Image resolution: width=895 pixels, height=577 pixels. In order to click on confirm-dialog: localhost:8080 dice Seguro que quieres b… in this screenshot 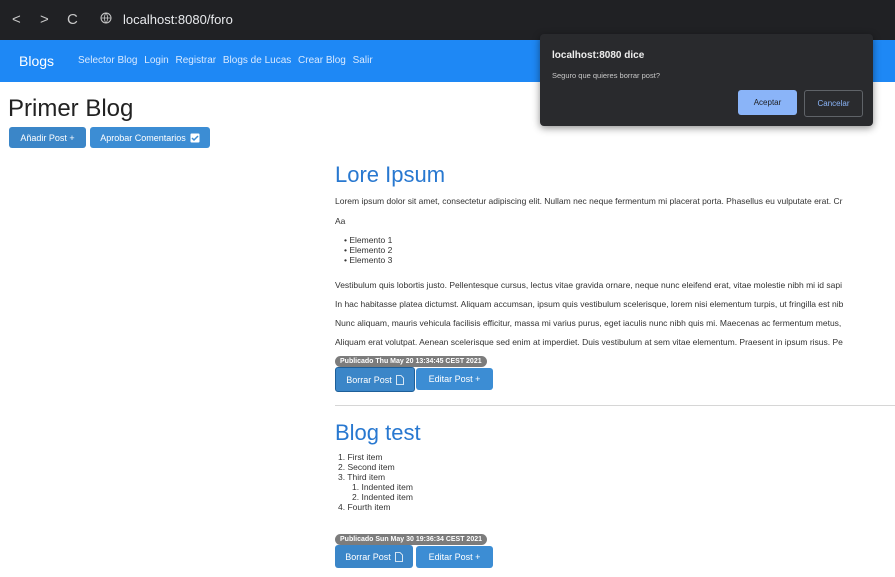, I will do `click(706, 80)`.